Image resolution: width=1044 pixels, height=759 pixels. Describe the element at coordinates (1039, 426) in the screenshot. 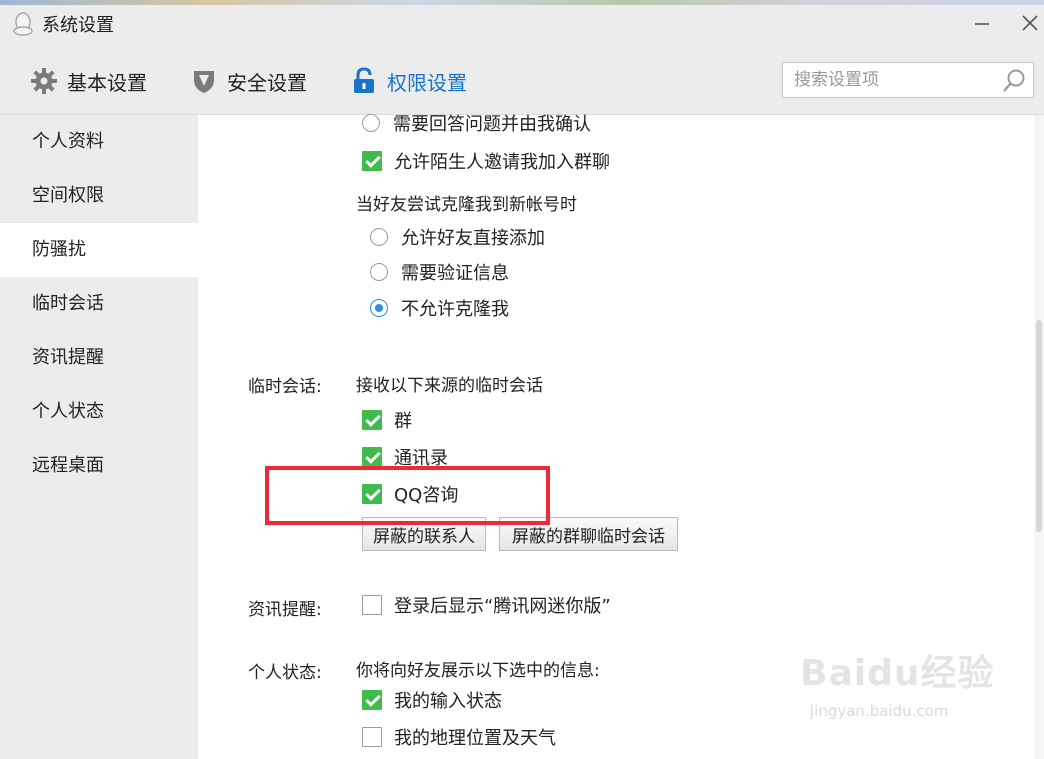

I see `scrollbar-thumb` at that location.